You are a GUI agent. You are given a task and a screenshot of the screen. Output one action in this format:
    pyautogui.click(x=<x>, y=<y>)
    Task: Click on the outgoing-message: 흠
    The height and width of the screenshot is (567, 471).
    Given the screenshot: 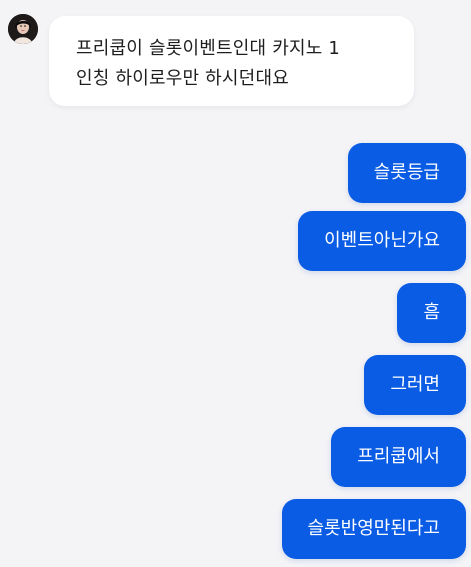 What is the action you would take?
    pyautogui.click(x=431, y=313)
    